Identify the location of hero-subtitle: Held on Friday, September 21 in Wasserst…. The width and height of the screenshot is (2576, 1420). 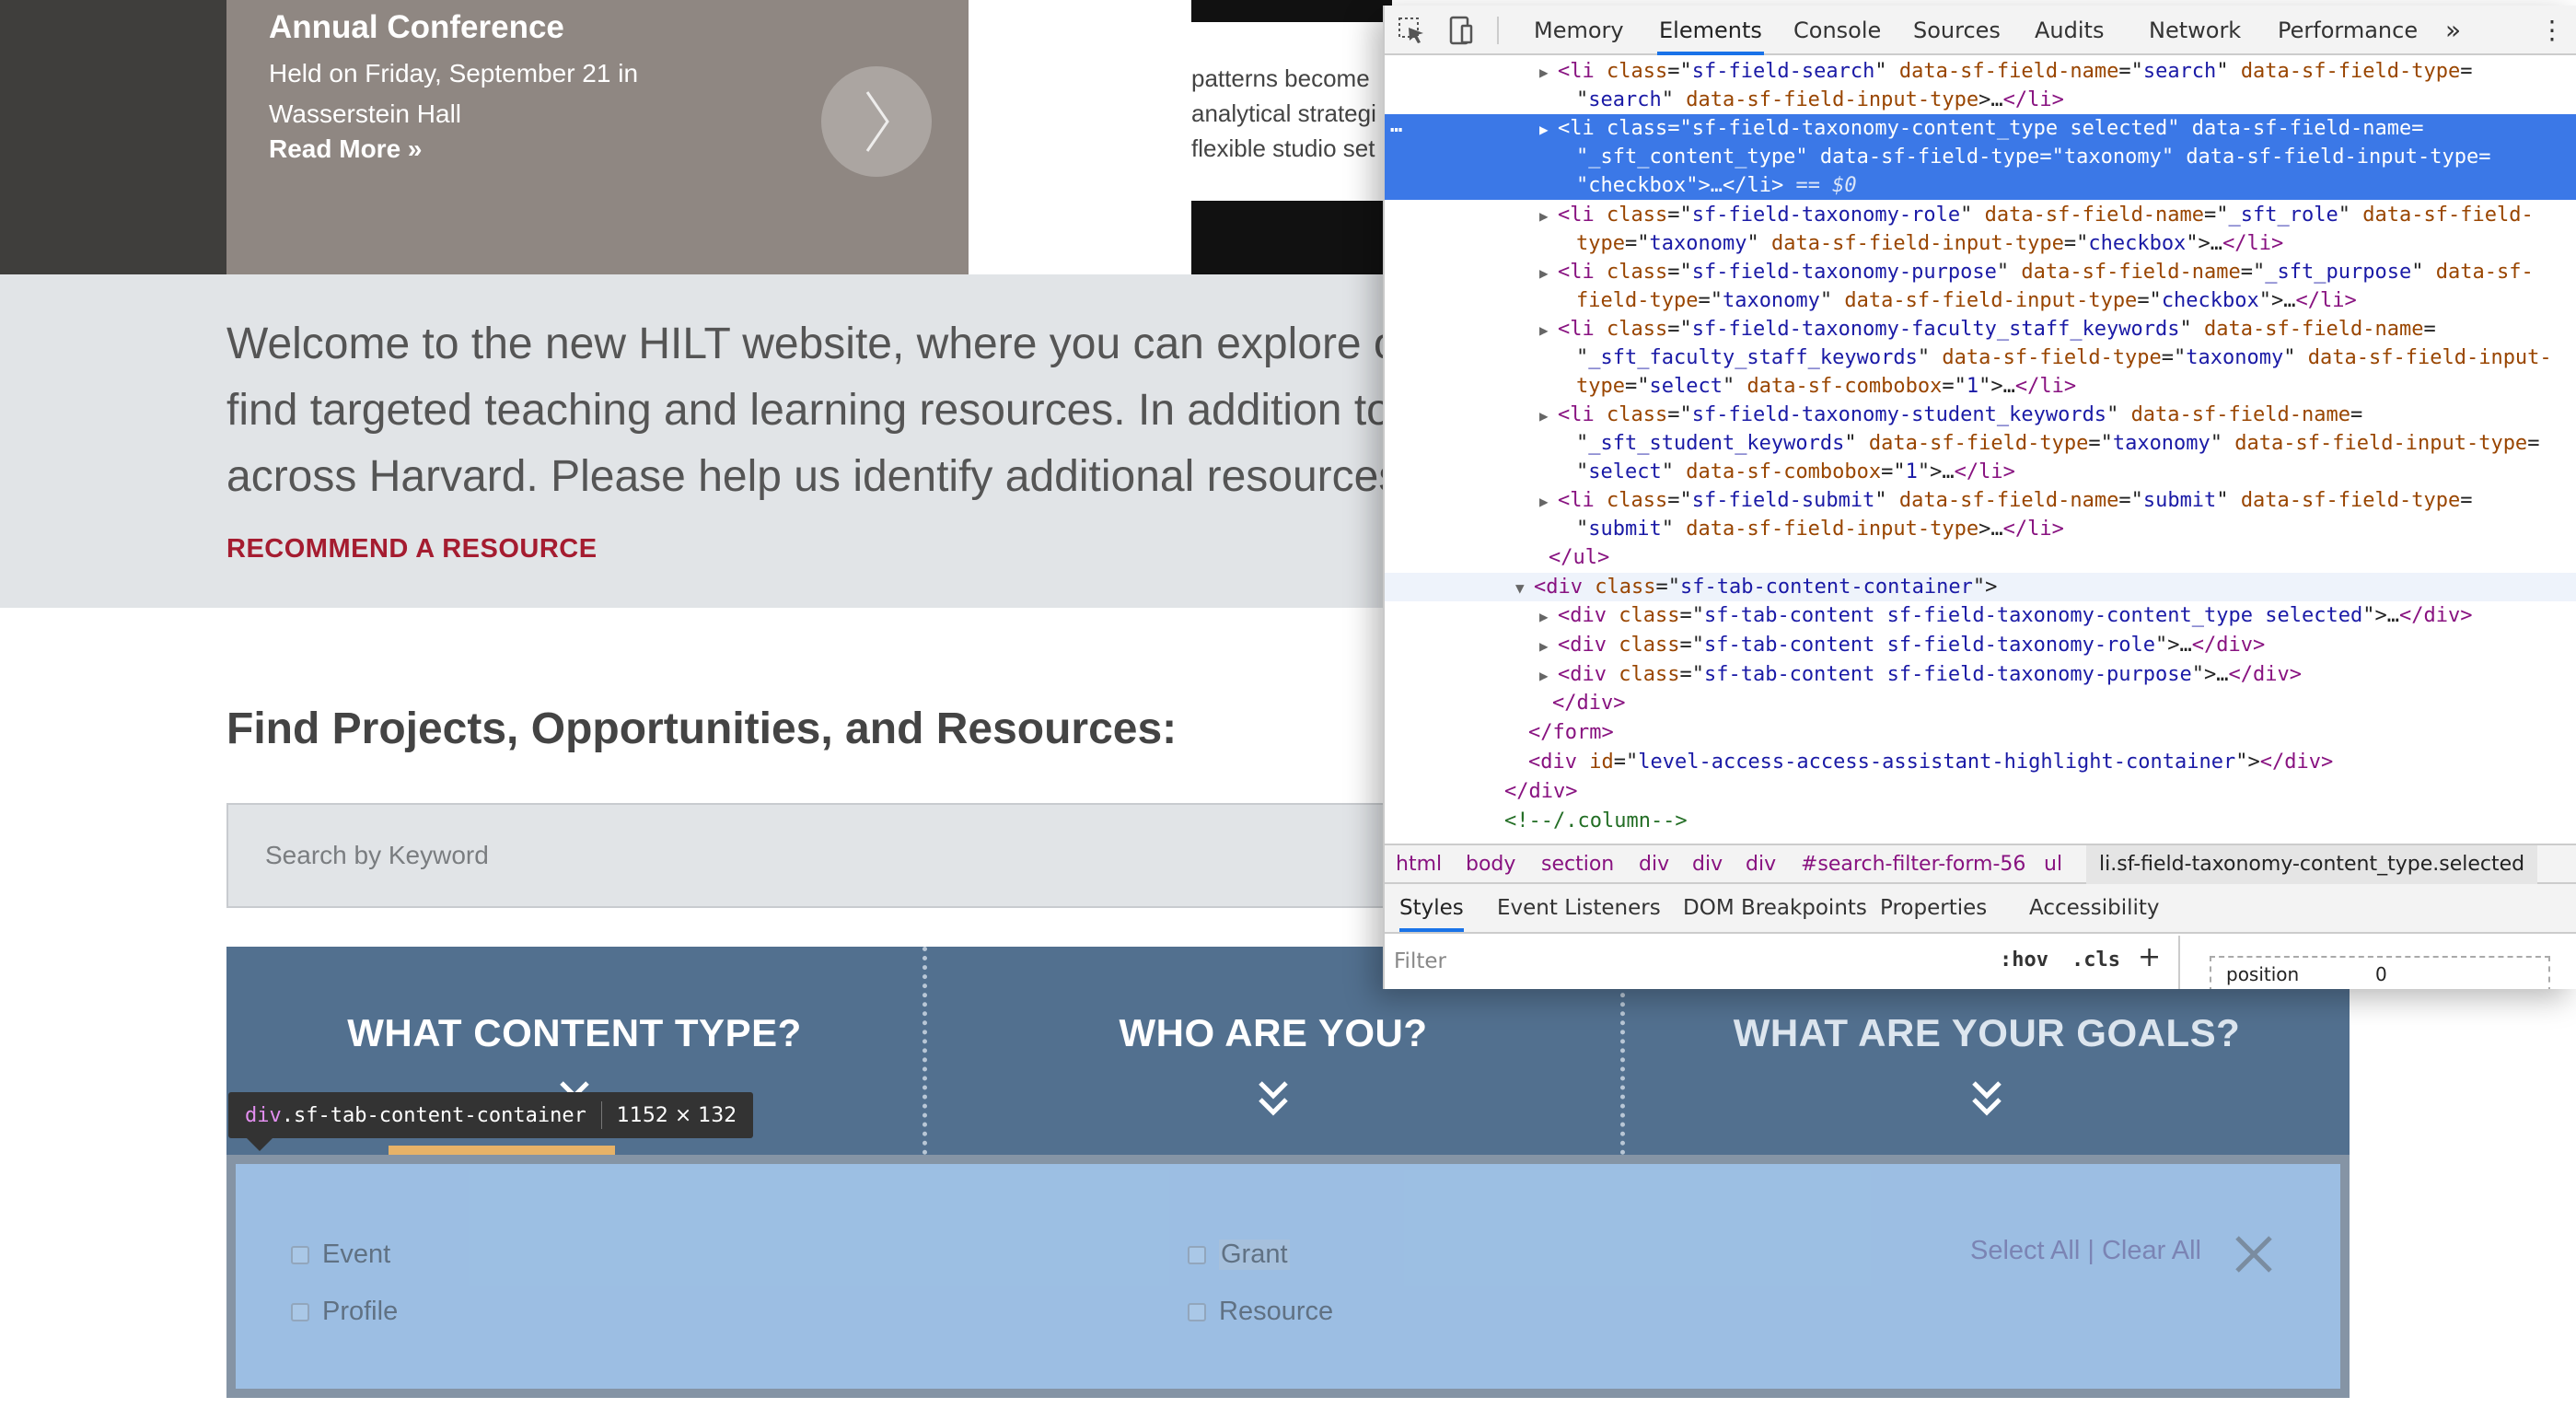
(454, 93).